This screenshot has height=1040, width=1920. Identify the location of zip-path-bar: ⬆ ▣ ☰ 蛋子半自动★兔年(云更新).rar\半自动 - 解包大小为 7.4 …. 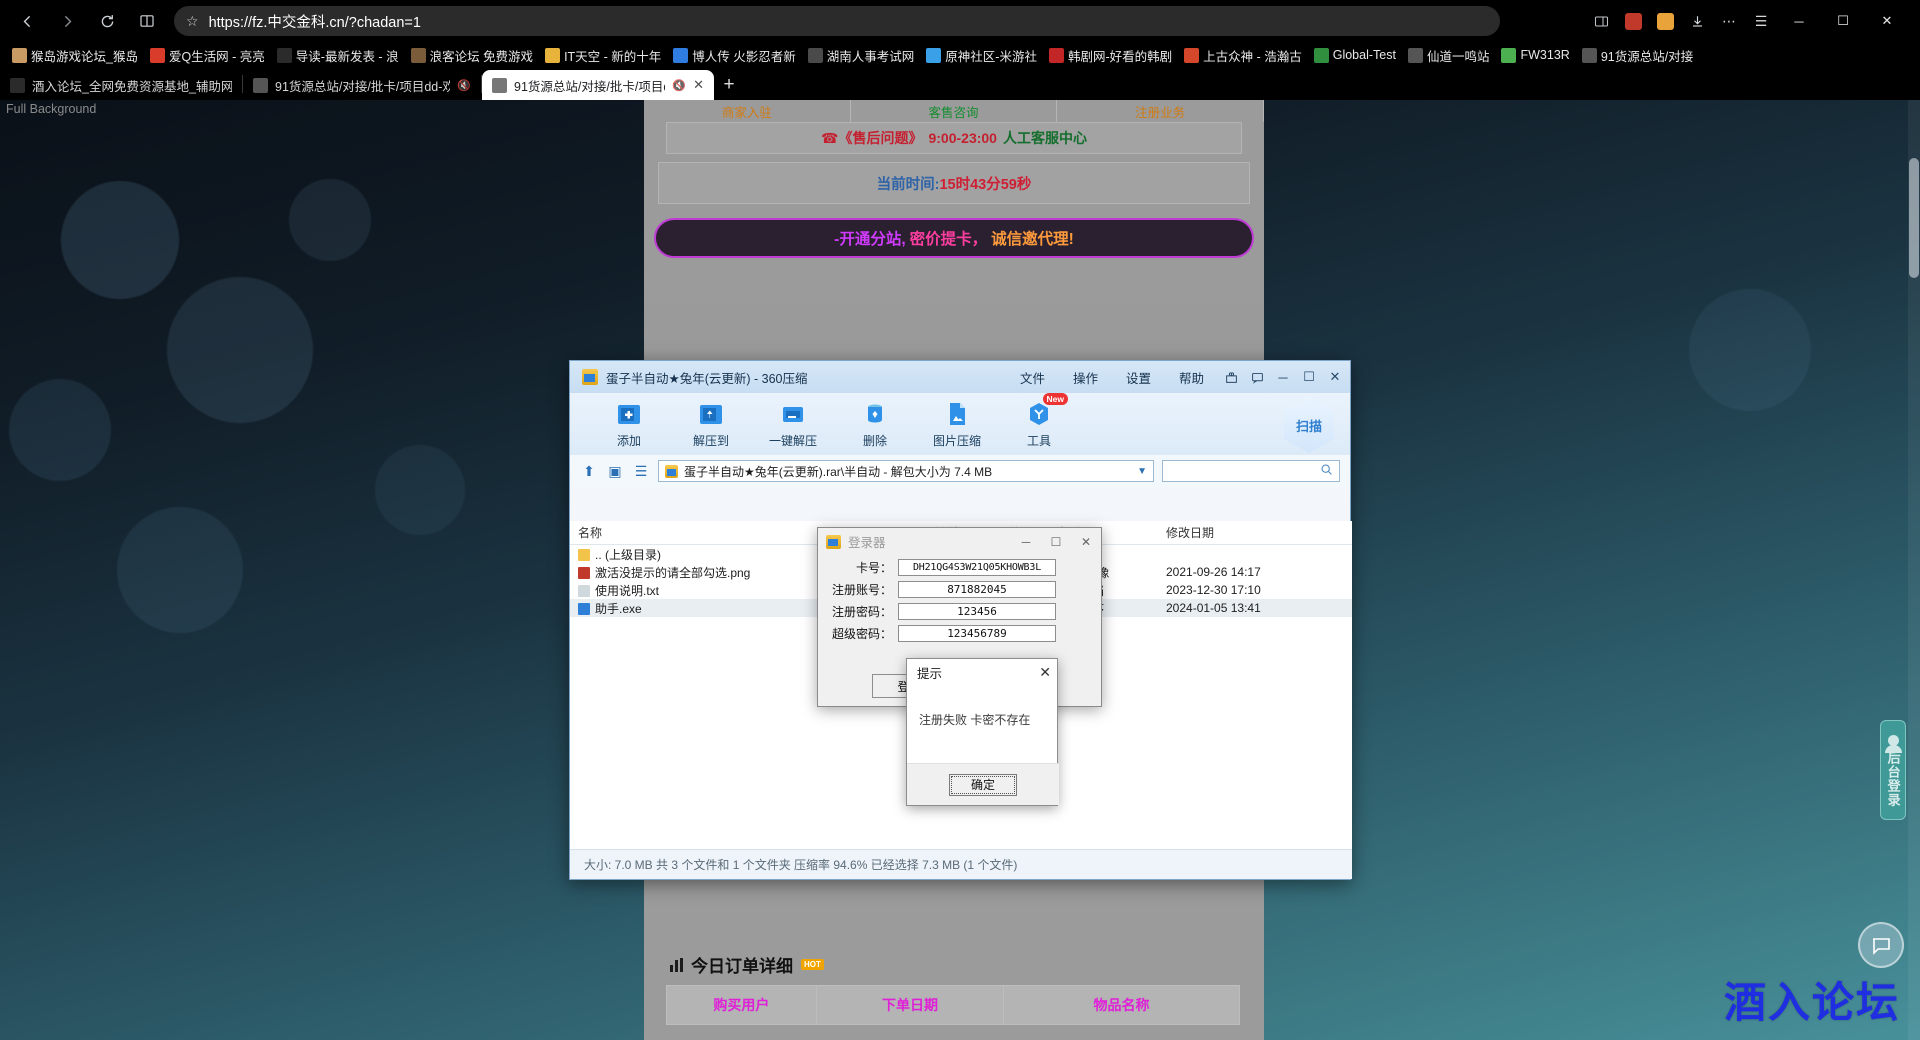
(960, 471).